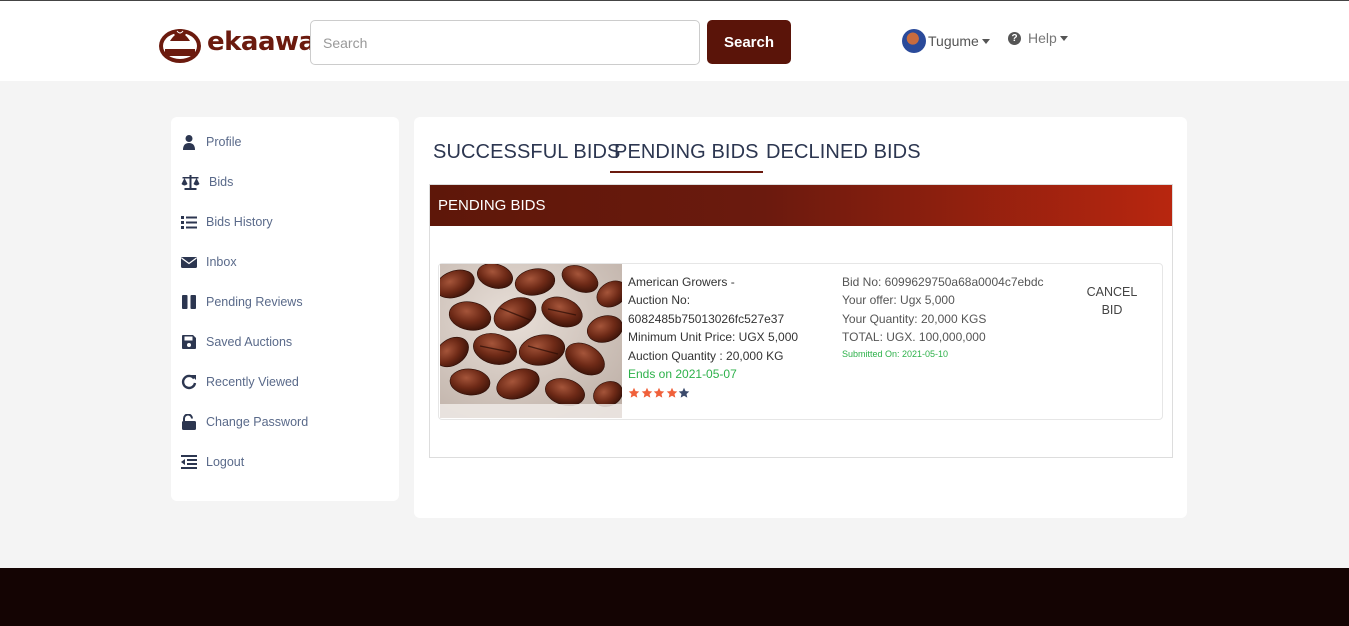  I want to click on sidebar-item-pending-reviews: Pending Reviews, so click(242, 302).